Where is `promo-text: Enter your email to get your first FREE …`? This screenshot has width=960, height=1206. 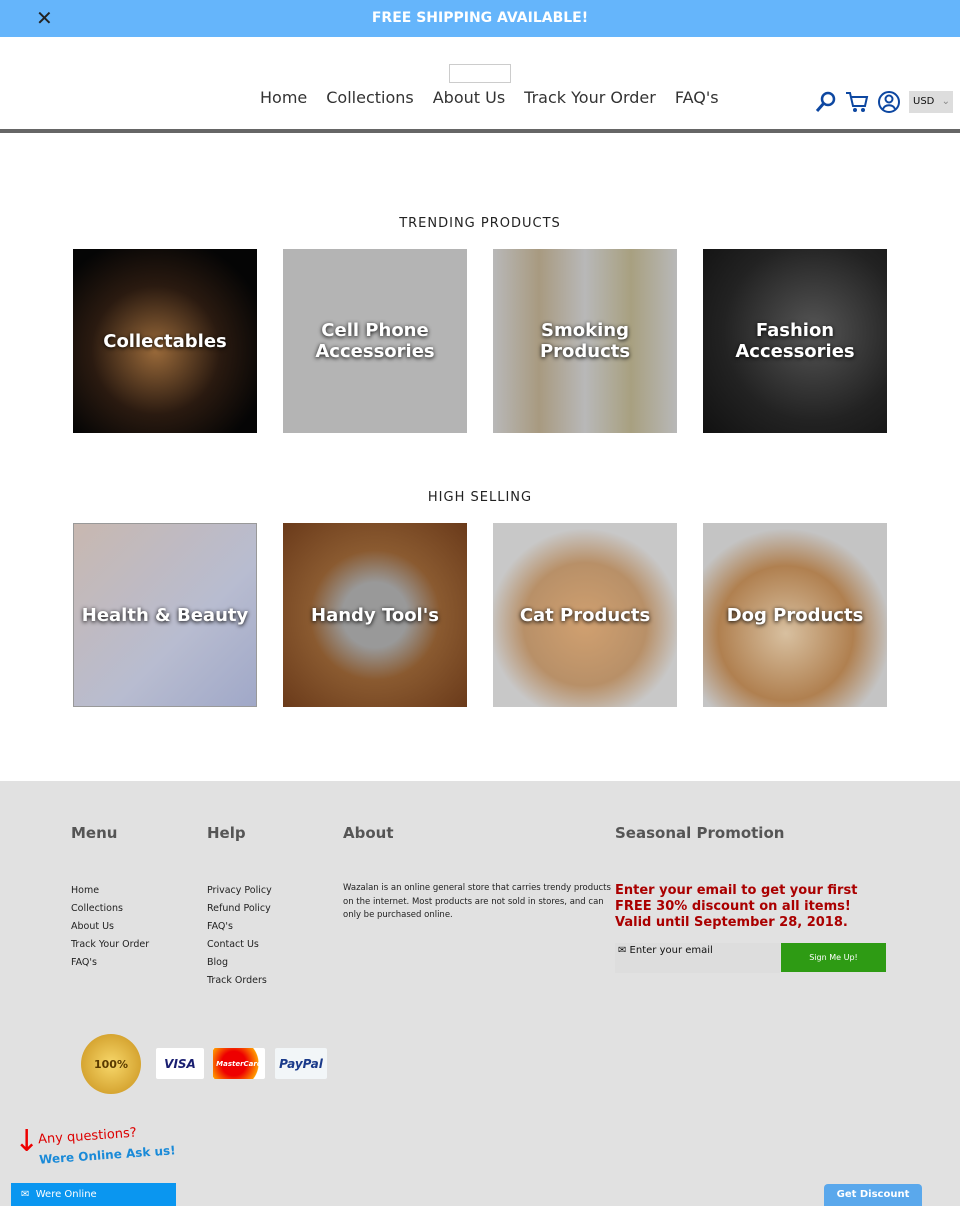
promo-text: Enter your email to get your first FREE … is located at coordinates (736, 906).